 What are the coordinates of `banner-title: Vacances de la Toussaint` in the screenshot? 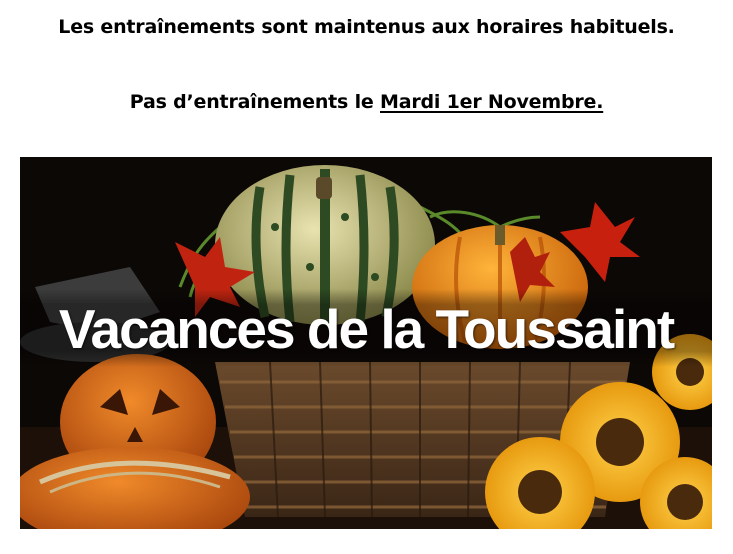 It's located at (366, 329).